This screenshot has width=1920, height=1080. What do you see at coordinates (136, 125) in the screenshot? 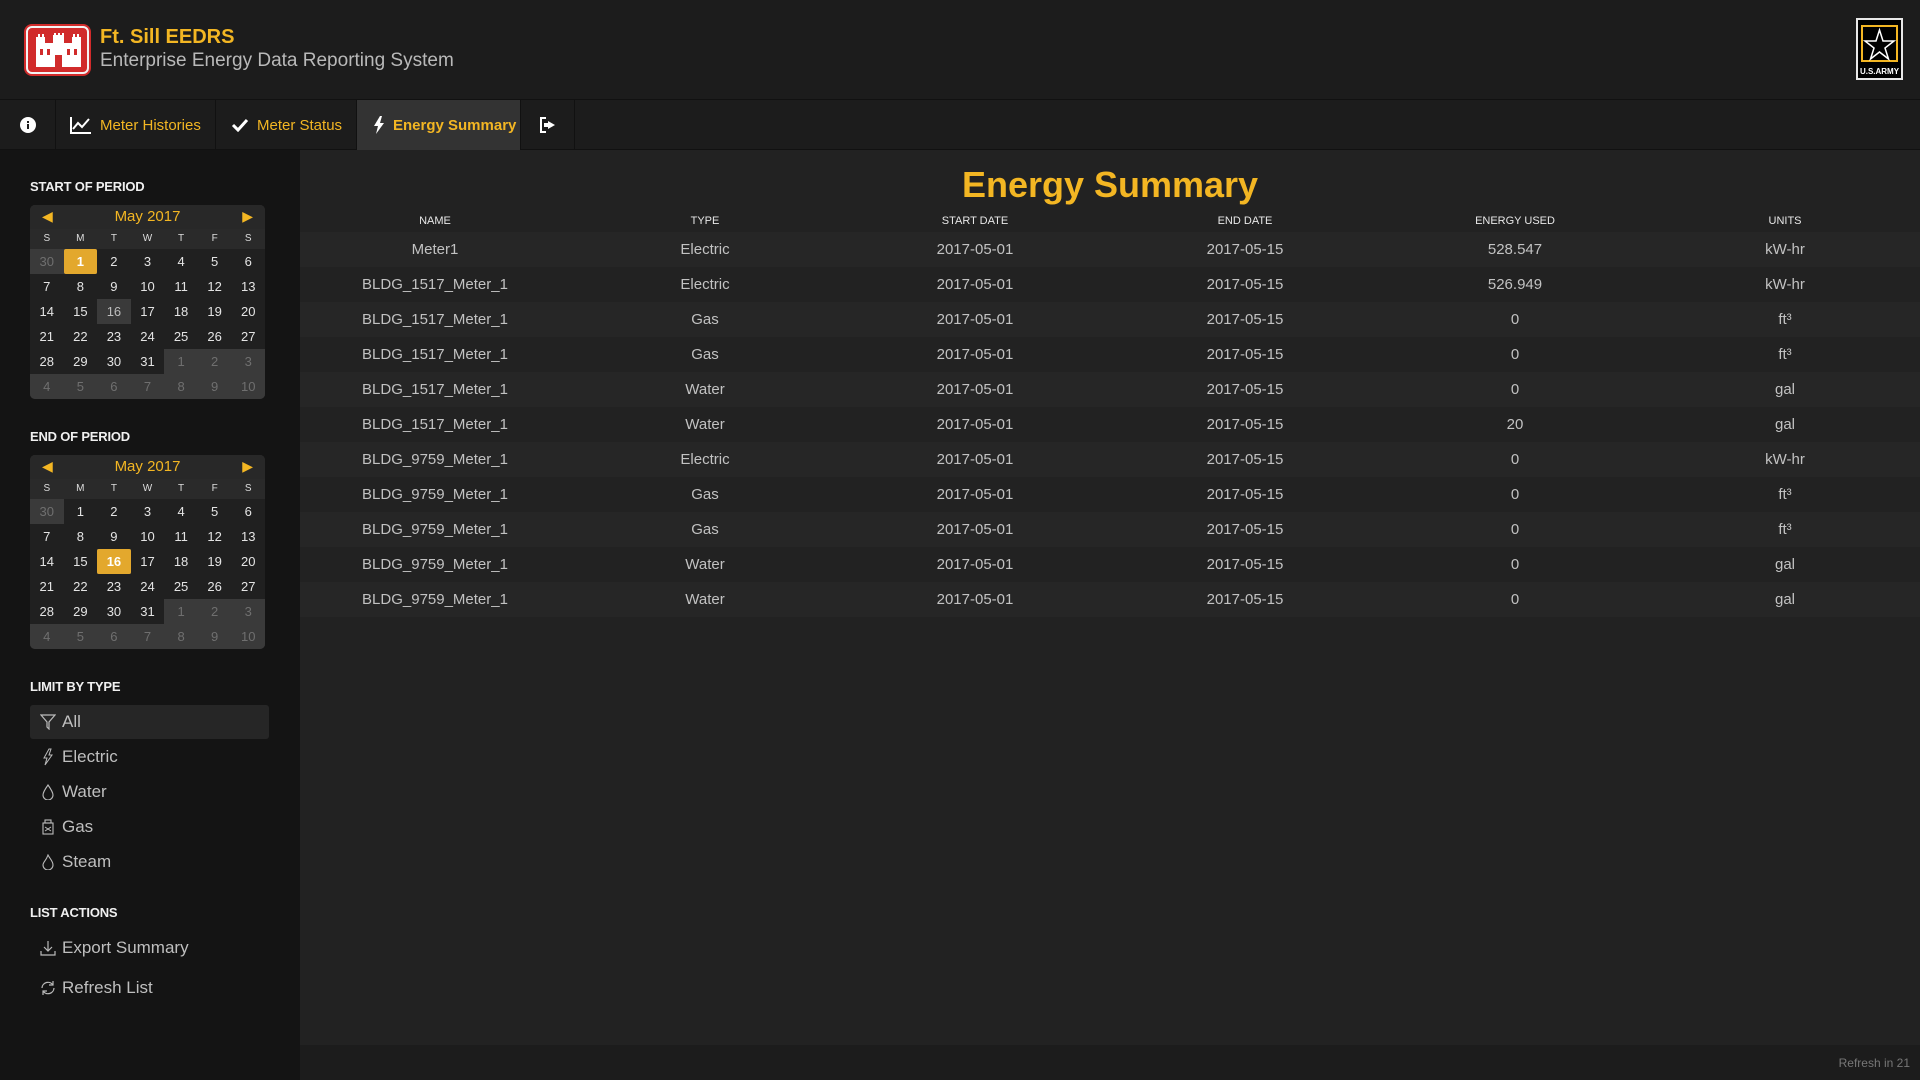
I see `nav-meter-histories: Meter Histories` at bounding box center [136, 125].